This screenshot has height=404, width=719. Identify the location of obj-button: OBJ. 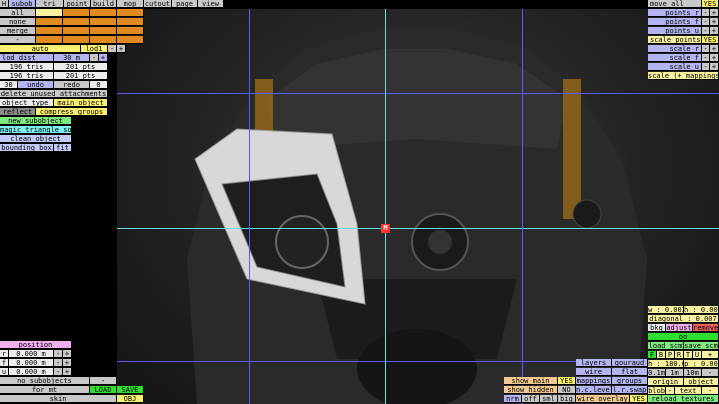
(130, 399).